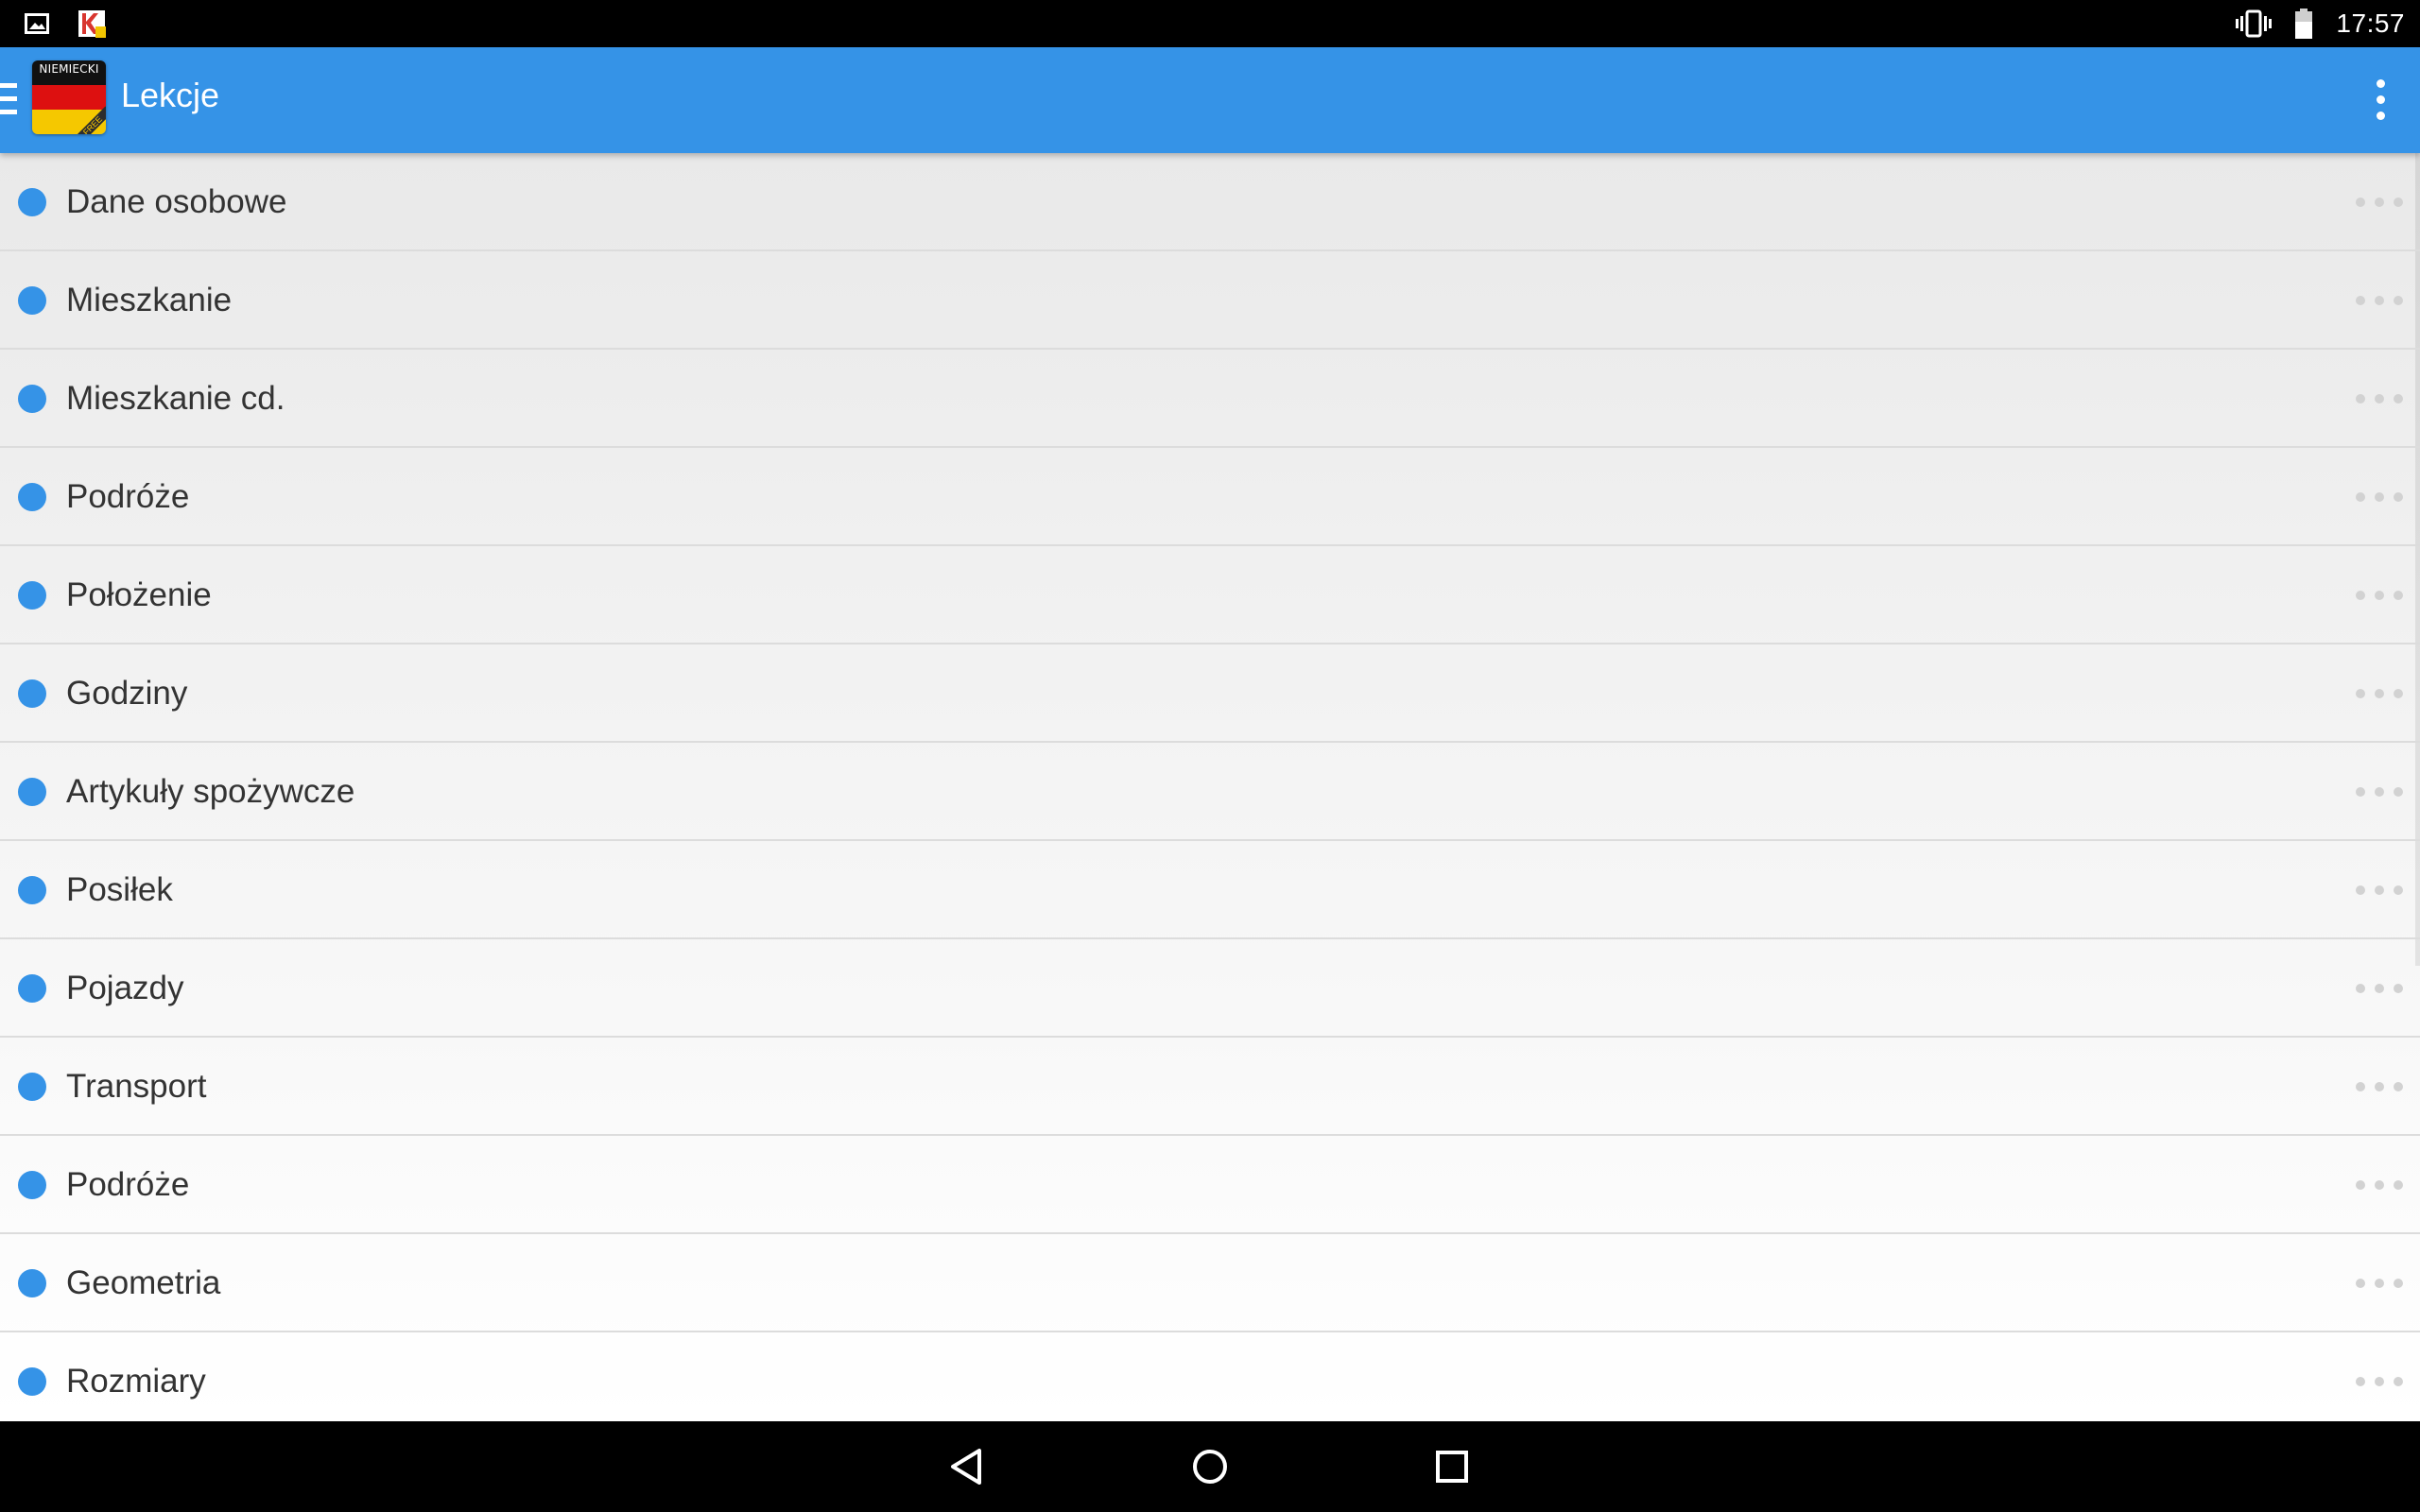  What do you see at coordinates (170, 95) in the screenshot?
I see `page-title: Lekcje` at bounding box center [170, 95].